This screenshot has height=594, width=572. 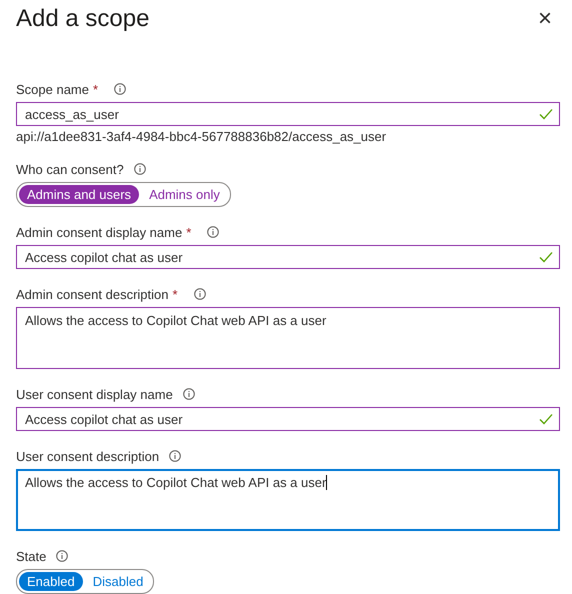 What do you see at coordinates (31, 556) in the screenshot?
I see `field-label: State` at bounding box center [31, 556].